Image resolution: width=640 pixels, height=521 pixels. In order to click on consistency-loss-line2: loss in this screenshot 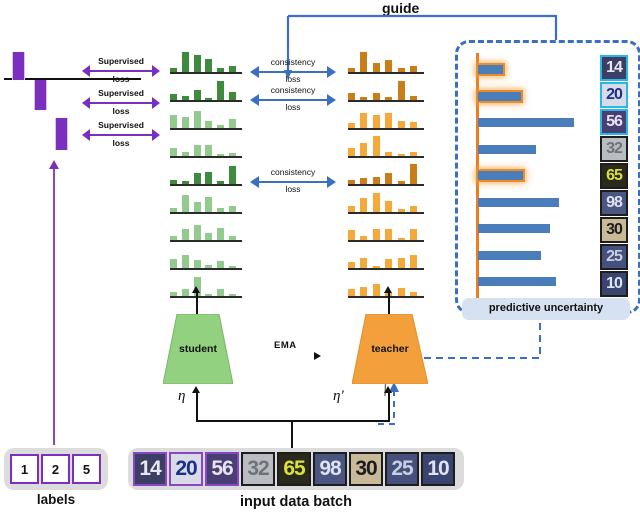, I will do `click(293, 79)`.